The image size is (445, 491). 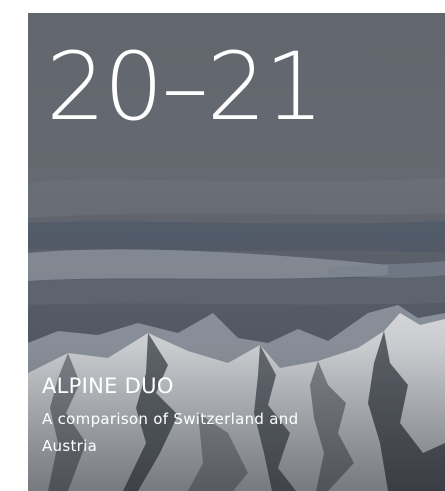 What do you see at coordinates (185, 87) in the screenshot?
I see `year-range-heading: 20–21` at bounding box center [185, 87].